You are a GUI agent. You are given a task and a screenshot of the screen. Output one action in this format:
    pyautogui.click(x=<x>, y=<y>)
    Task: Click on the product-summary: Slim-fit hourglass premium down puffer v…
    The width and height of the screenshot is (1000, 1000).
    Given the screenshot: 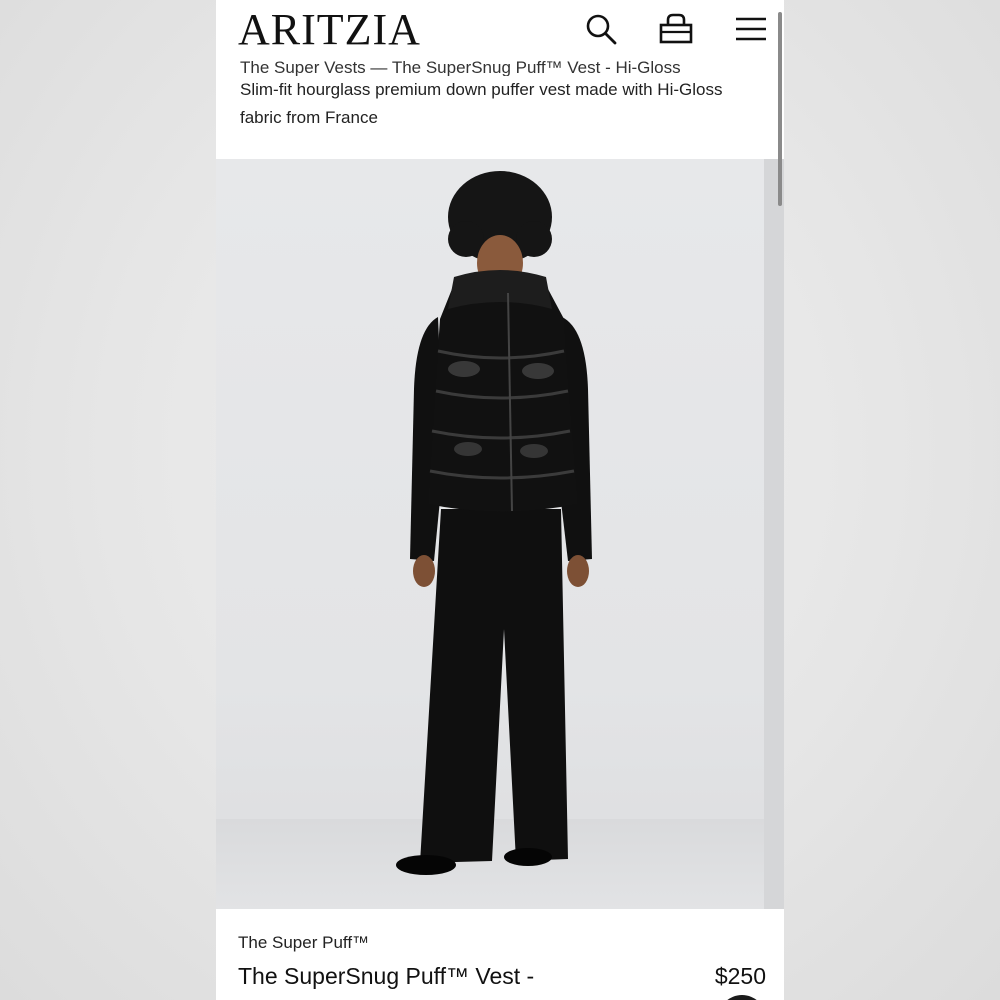 What is the action you would take?
    pyautogui.click(x=481, y=103)
    